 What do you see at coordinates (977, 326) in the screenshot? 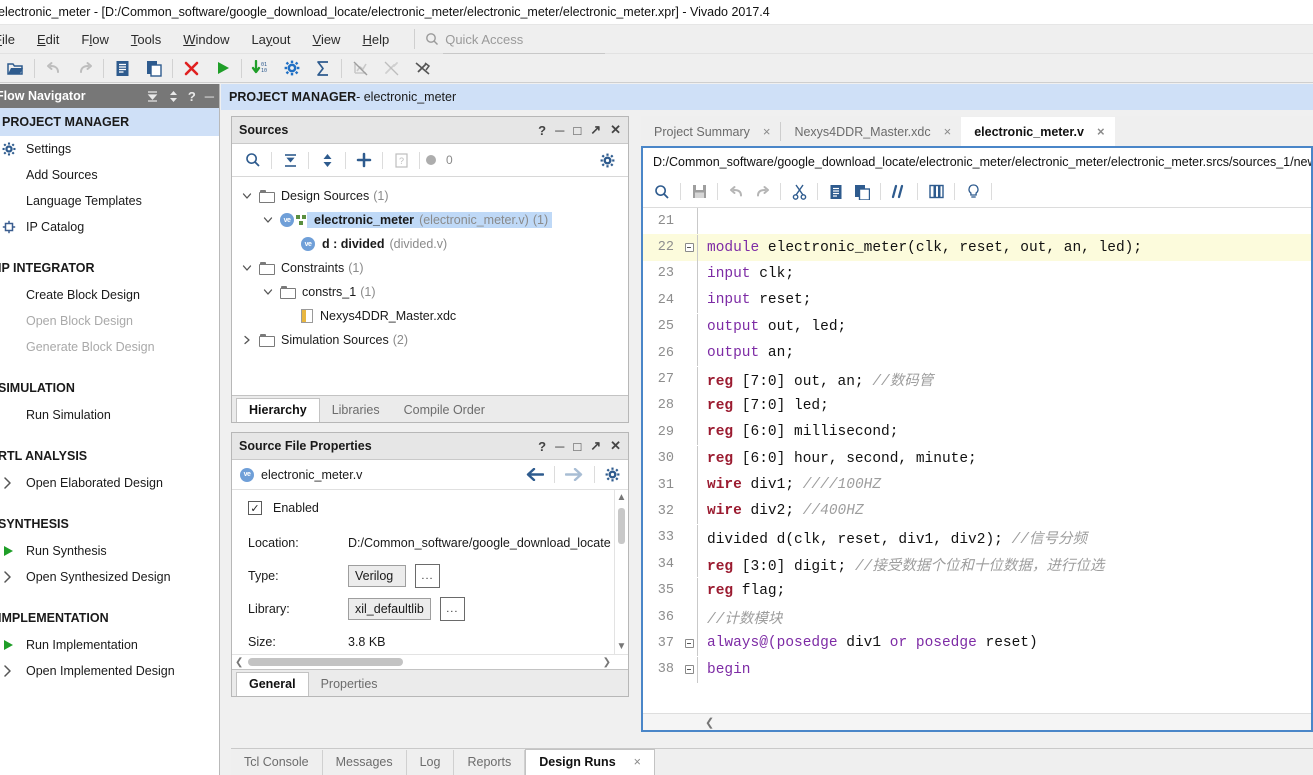
I see `code-line: 25 output out, led;` at bounding box center [977, 326].